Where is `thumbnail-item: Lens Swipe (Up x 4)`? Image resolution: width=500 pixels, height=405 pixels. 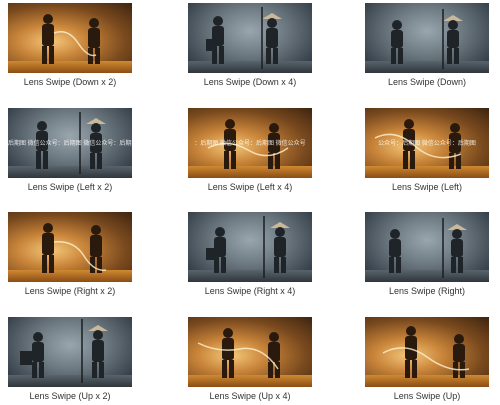 thumbnail-item: Lens Swipe (Up x 4) is located at coordinates (250, 359).